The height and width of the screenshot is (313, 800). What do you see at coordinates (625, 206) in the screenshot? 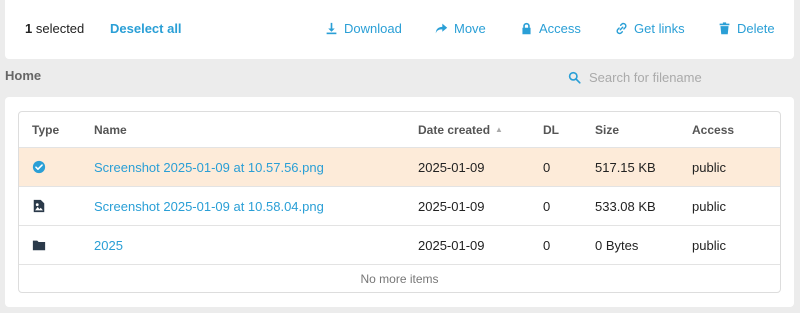
I see `file-size: 533.08 KB` at bounding box center [625, 206].